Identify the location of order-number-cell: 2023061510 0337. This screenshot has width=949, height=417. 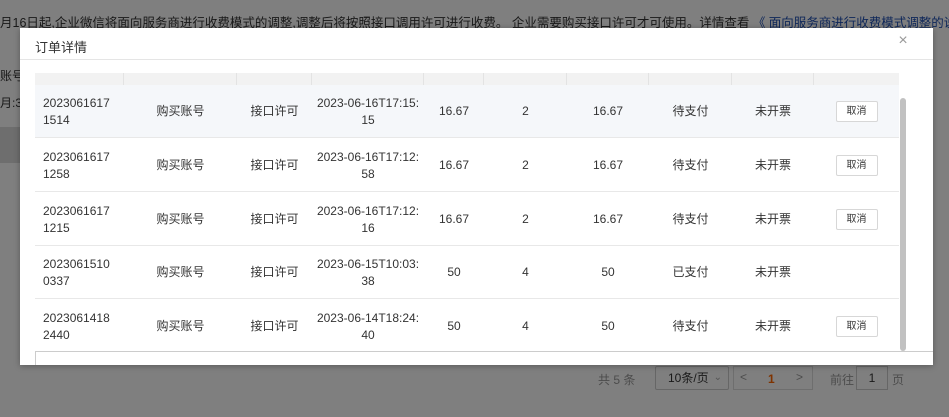
(76, 272).